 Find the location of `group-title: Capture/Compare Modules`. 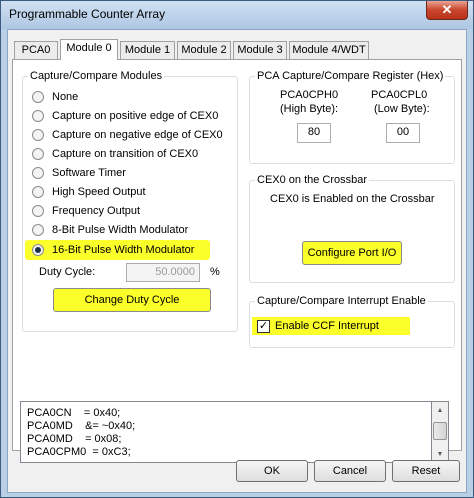

group-title: Capture/Compare Modules is located at coordinates (96, 76).